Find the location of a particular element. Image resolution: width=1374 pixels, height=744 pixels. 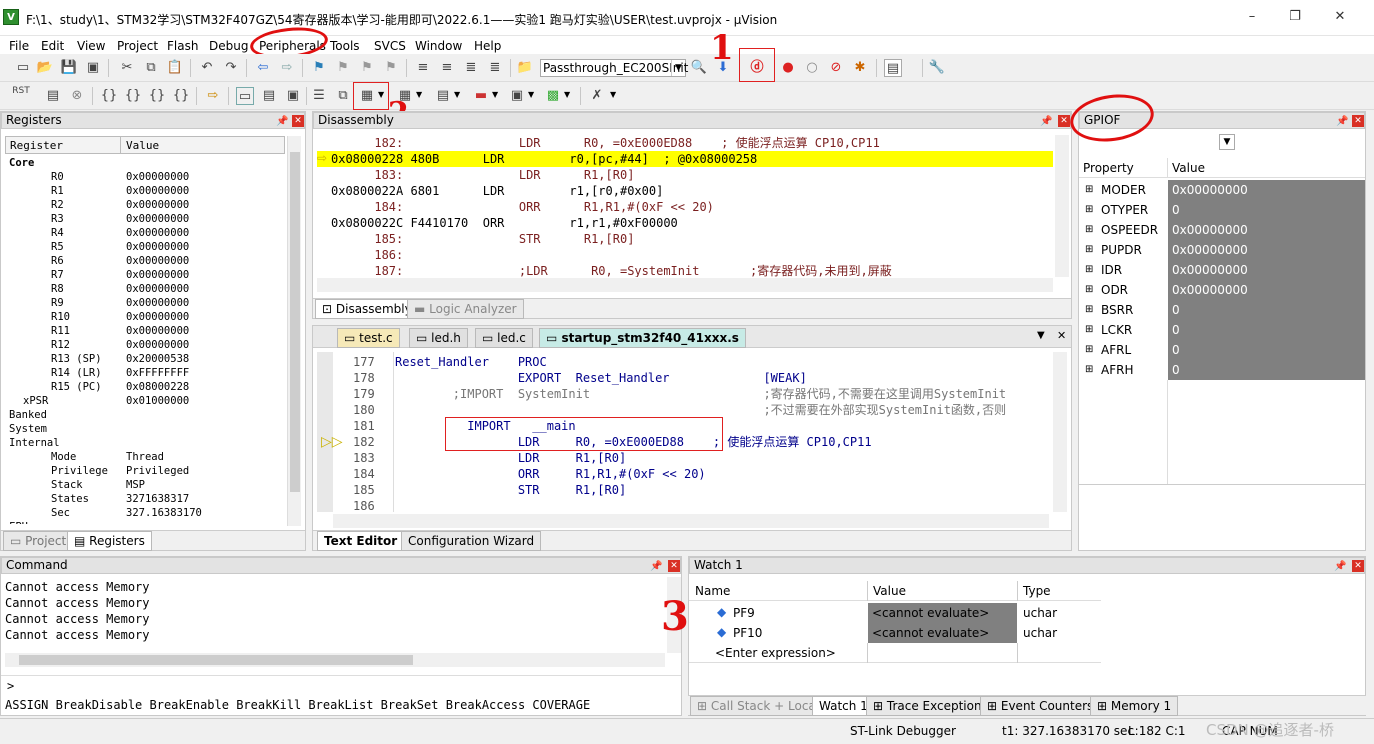

editor-line: 177 Reset_Handler PROC is located at coordinates (691, 362).